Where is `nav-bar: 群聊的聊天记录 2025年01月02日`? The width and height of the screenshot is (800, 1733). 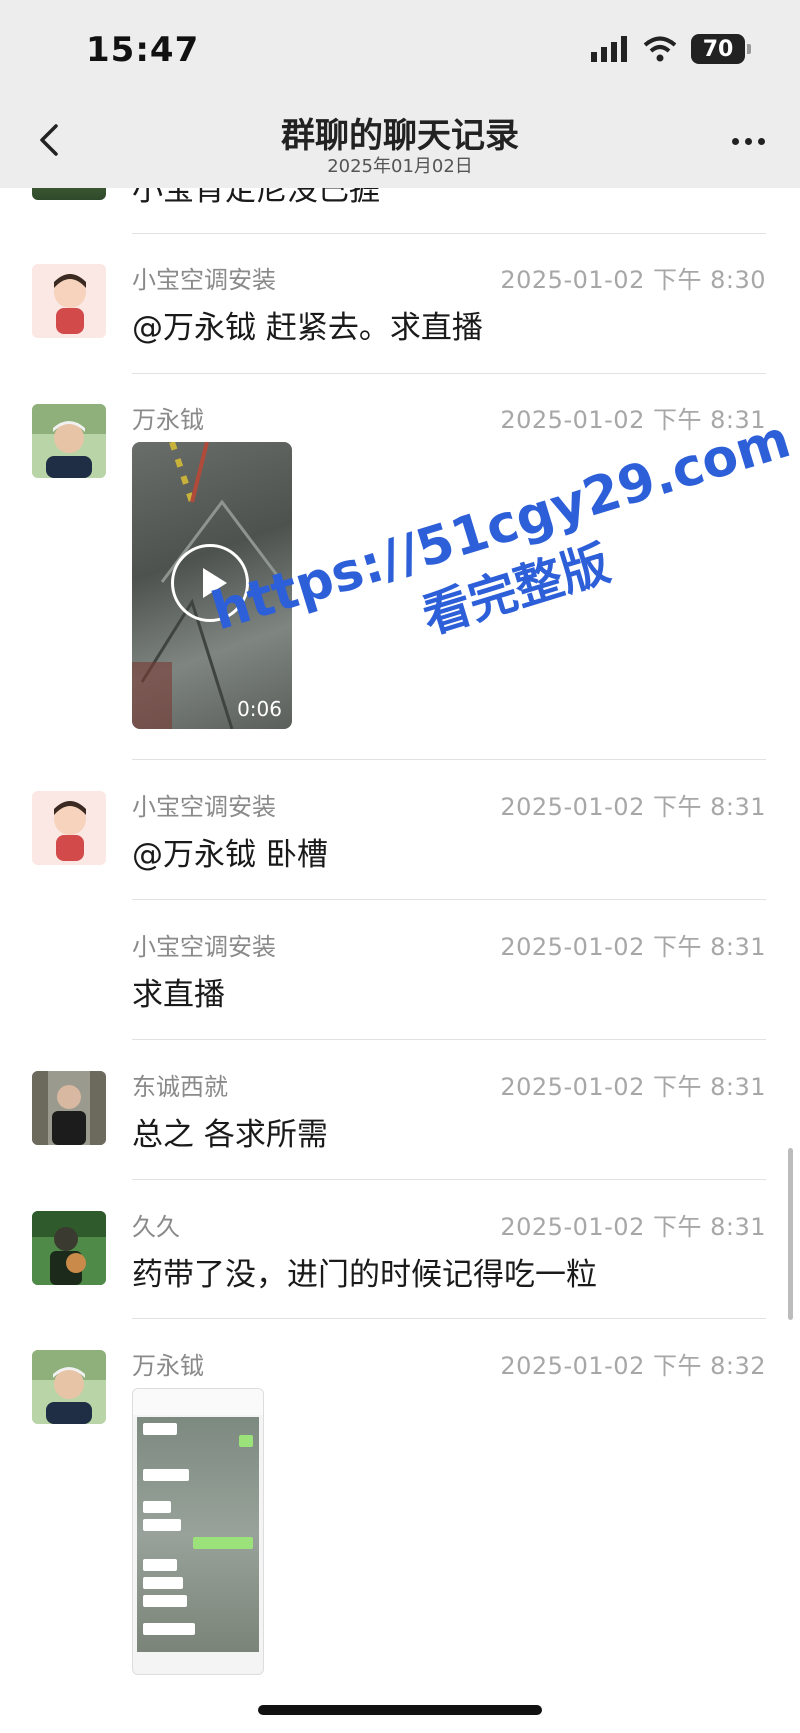 nav-bar: 群聊的聊天记录 2025年01月02日 is located at coordinates (400, 144).